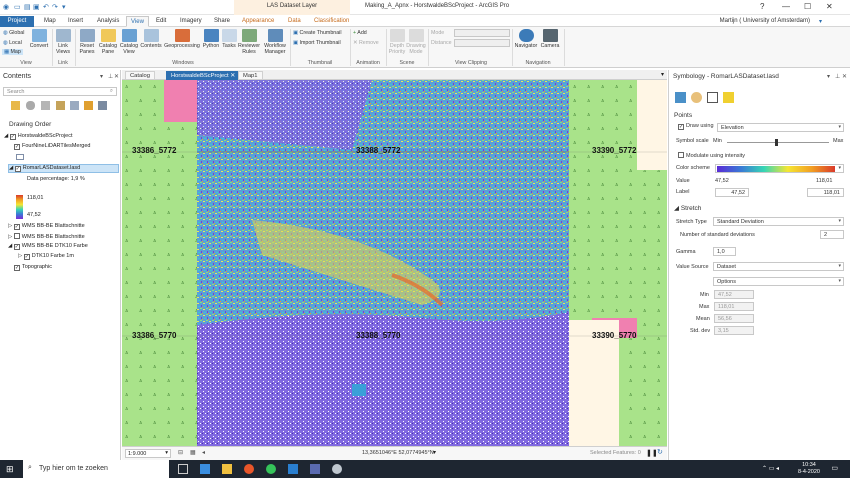  What do you see at coordinates (271, 469) in the screenshot?
I see `whatsapp-icon` at bounding box center [271, 469].